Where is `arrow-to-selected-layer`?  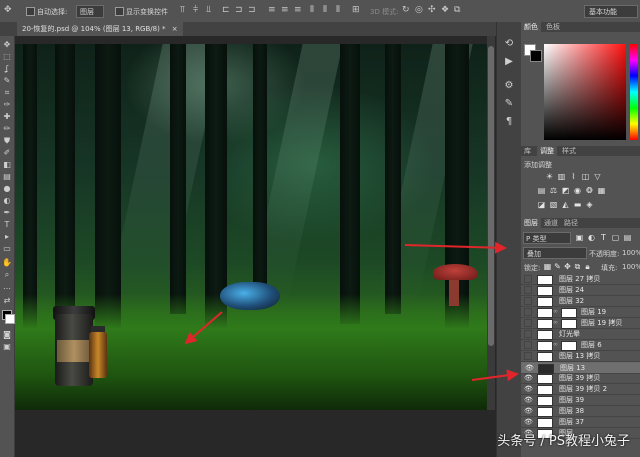 arrow-to-selected-layer is located at coordinates (495, 375).